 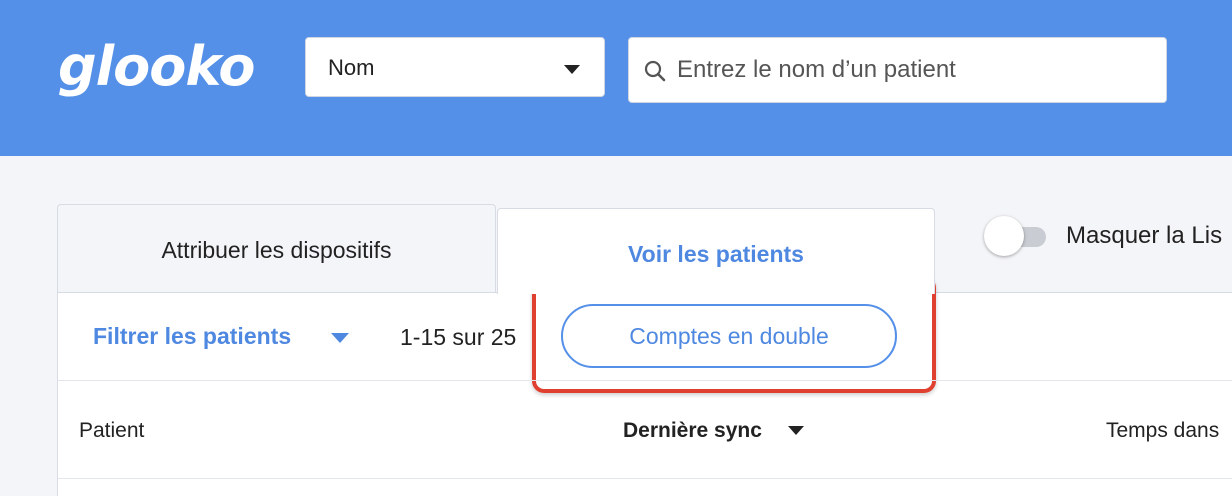 I want to click on column-header-patient: Patient, so click(x=111, y=431).